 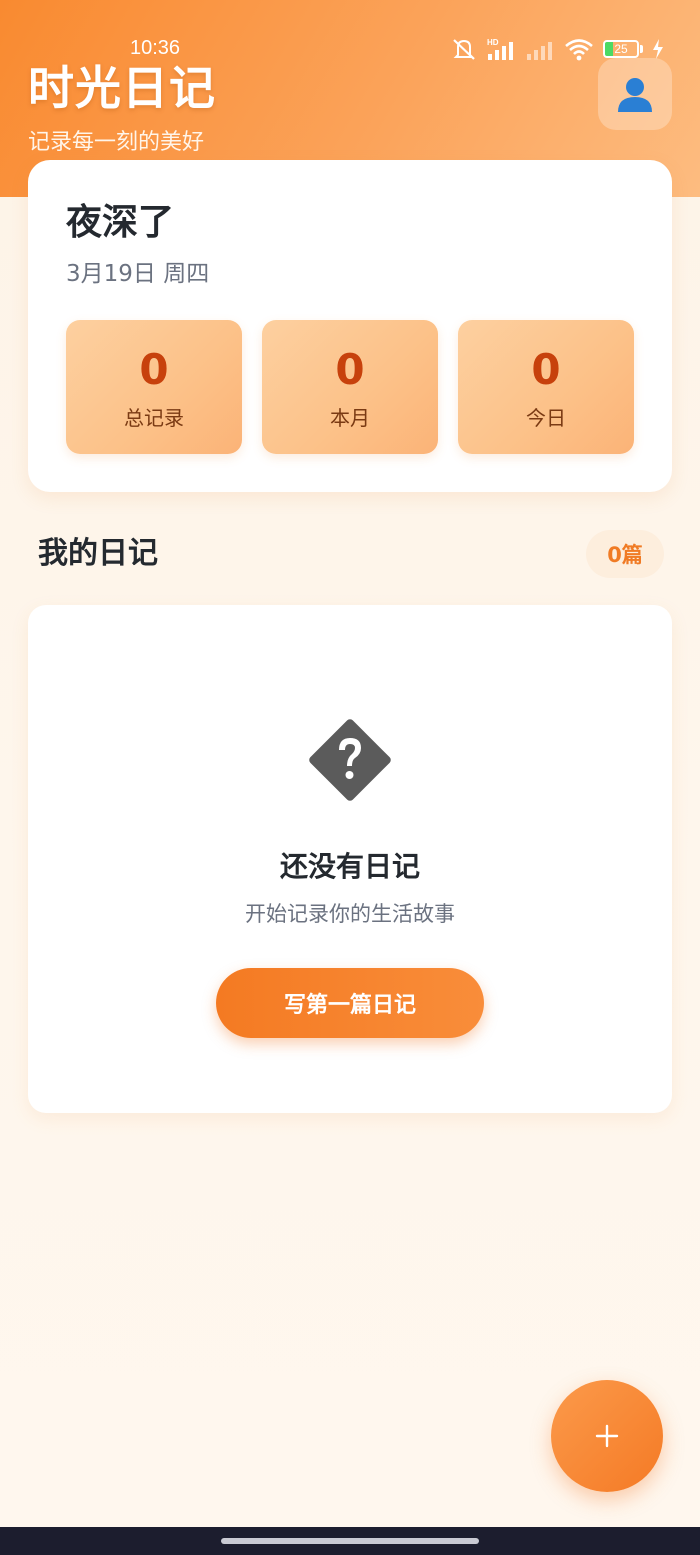 I want to click on stat-today: 0 今日, so click(x=546, y=387).